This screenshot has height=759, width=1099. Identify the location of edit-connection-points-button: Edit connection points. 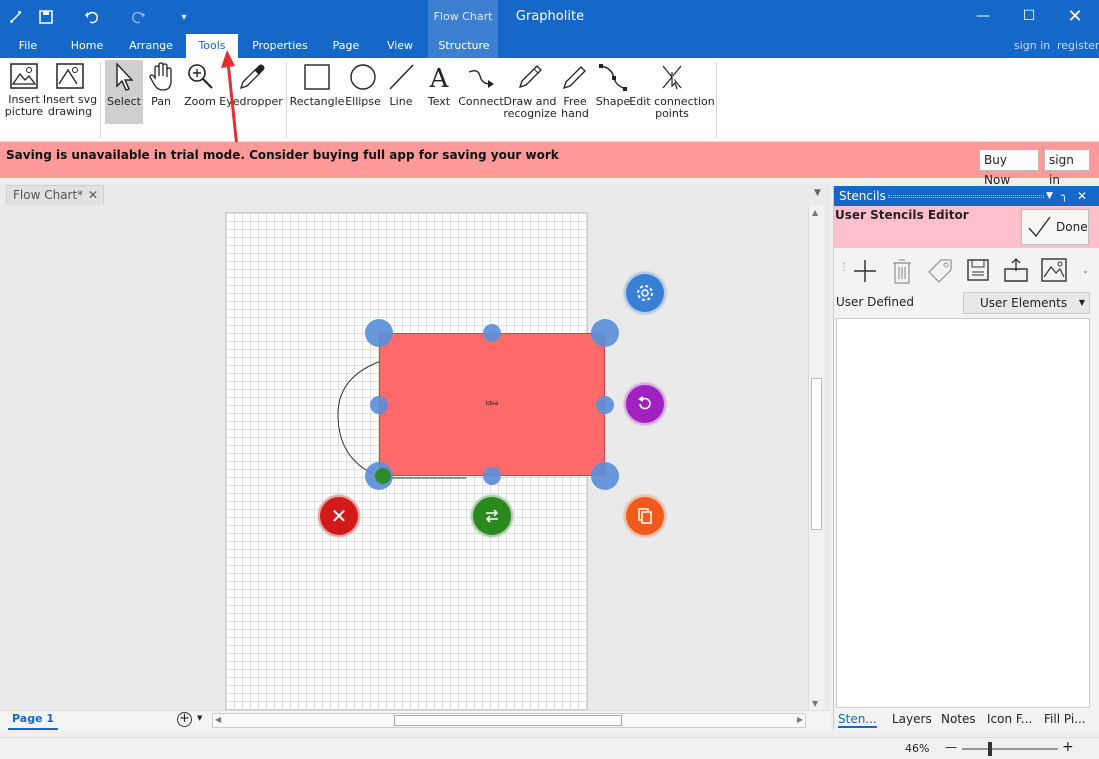
(672, 91).